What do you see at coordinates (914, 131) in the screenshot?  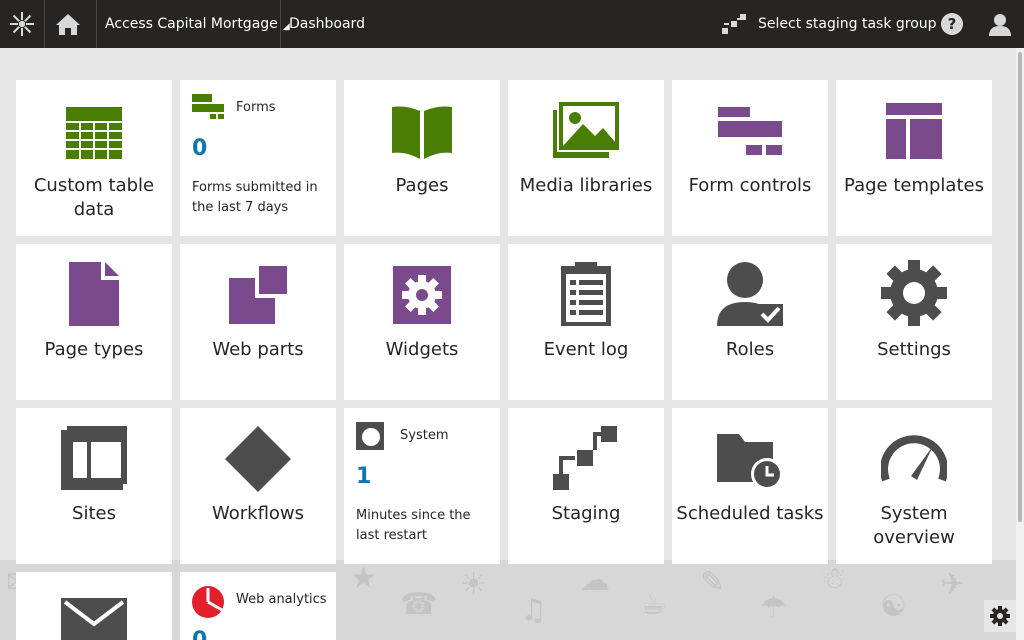 I see `layout-icon` at bounding box center [914, 131].